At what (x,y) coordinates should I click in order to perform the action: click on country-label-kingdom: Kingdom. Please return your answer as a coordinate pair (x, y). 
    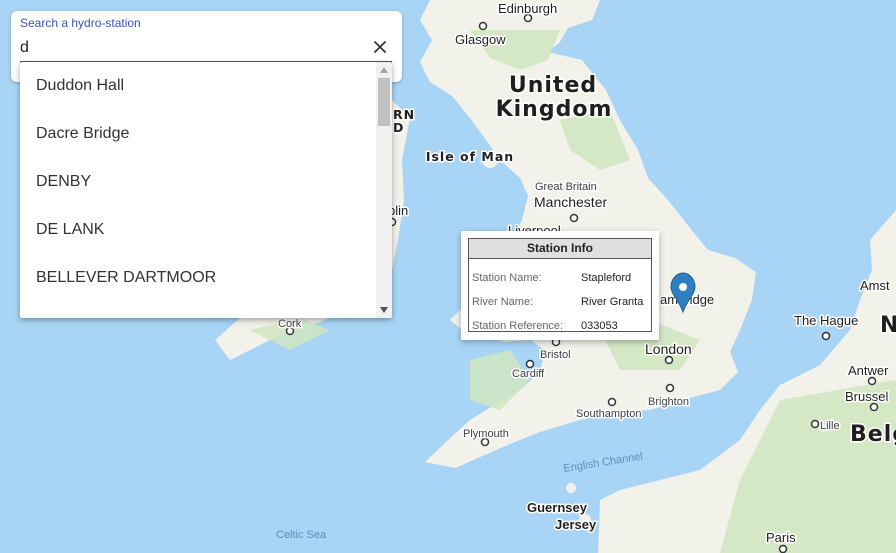
    Looking at the image, I should click on (554, 109).